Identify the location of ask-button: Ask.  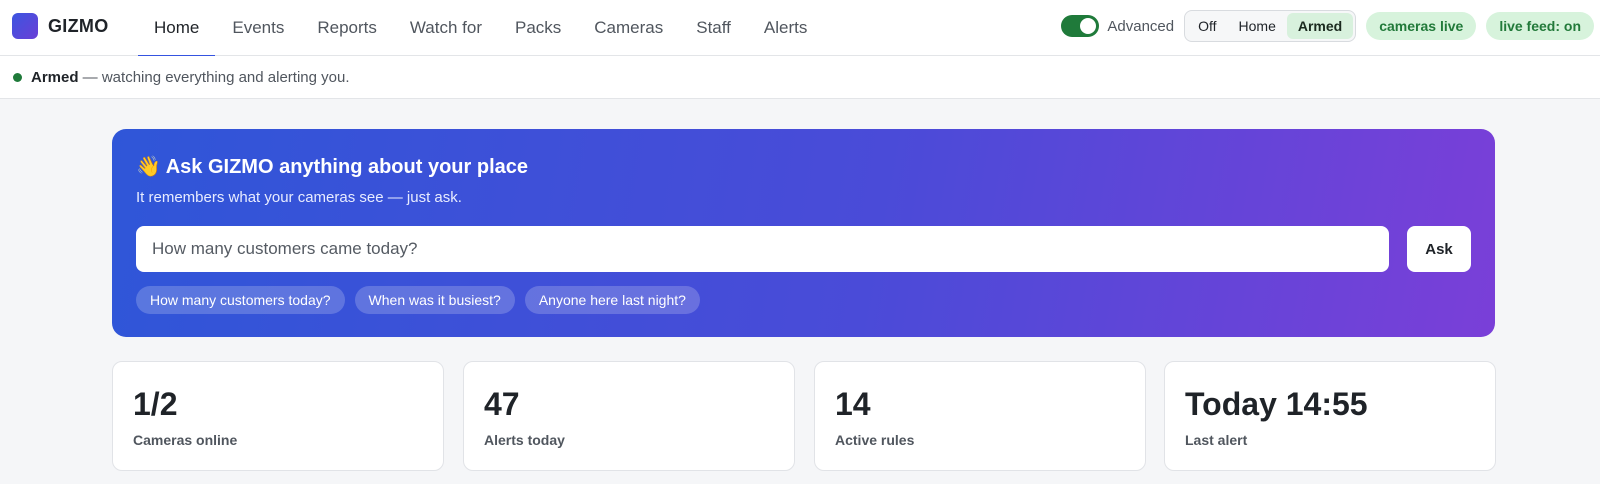
(1439, 249).